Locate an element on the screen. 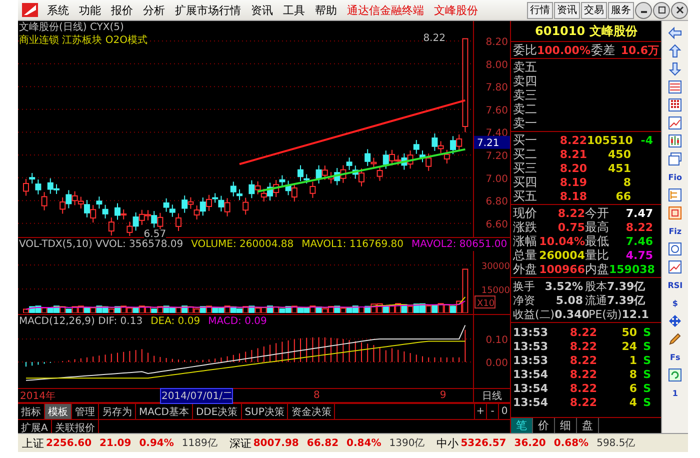  toolbar-button: RSI is located at coordinates (675, 285).